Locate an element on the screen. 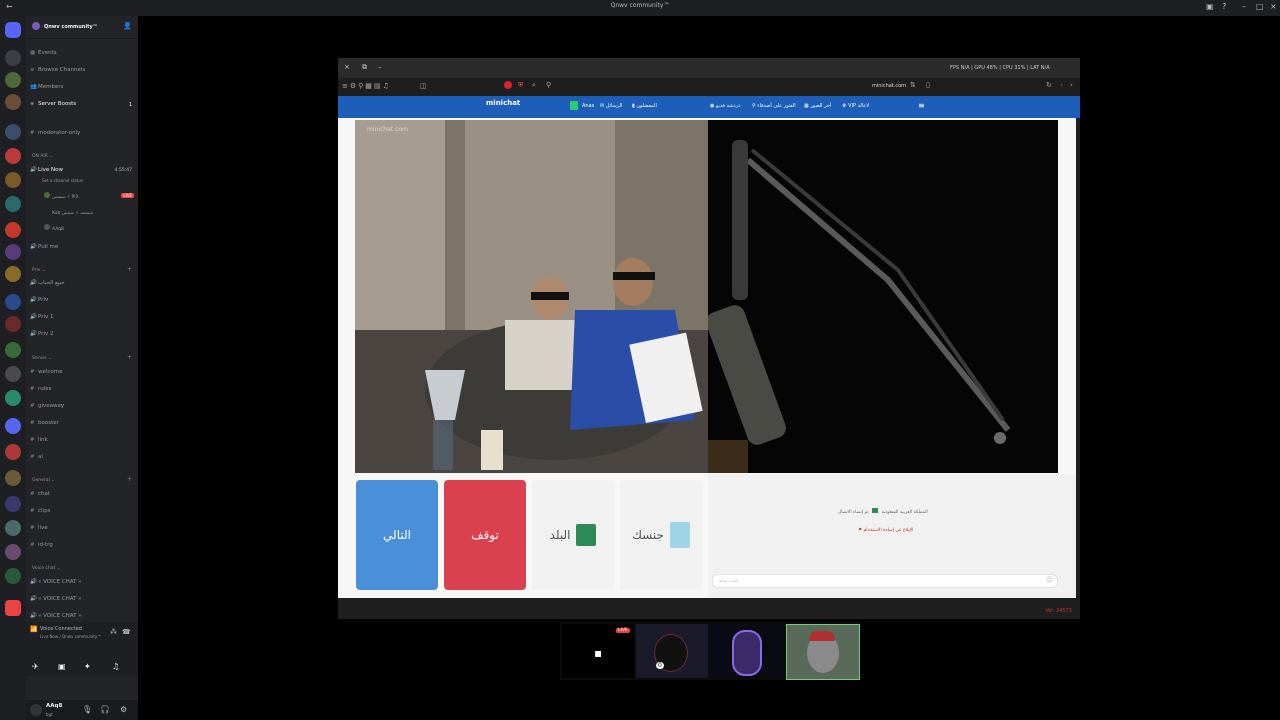 Image resolution: width=1280 pixels, height=720 pixels. nav-favorites: ▮ المفضلون is located at coordinates (644, 106).